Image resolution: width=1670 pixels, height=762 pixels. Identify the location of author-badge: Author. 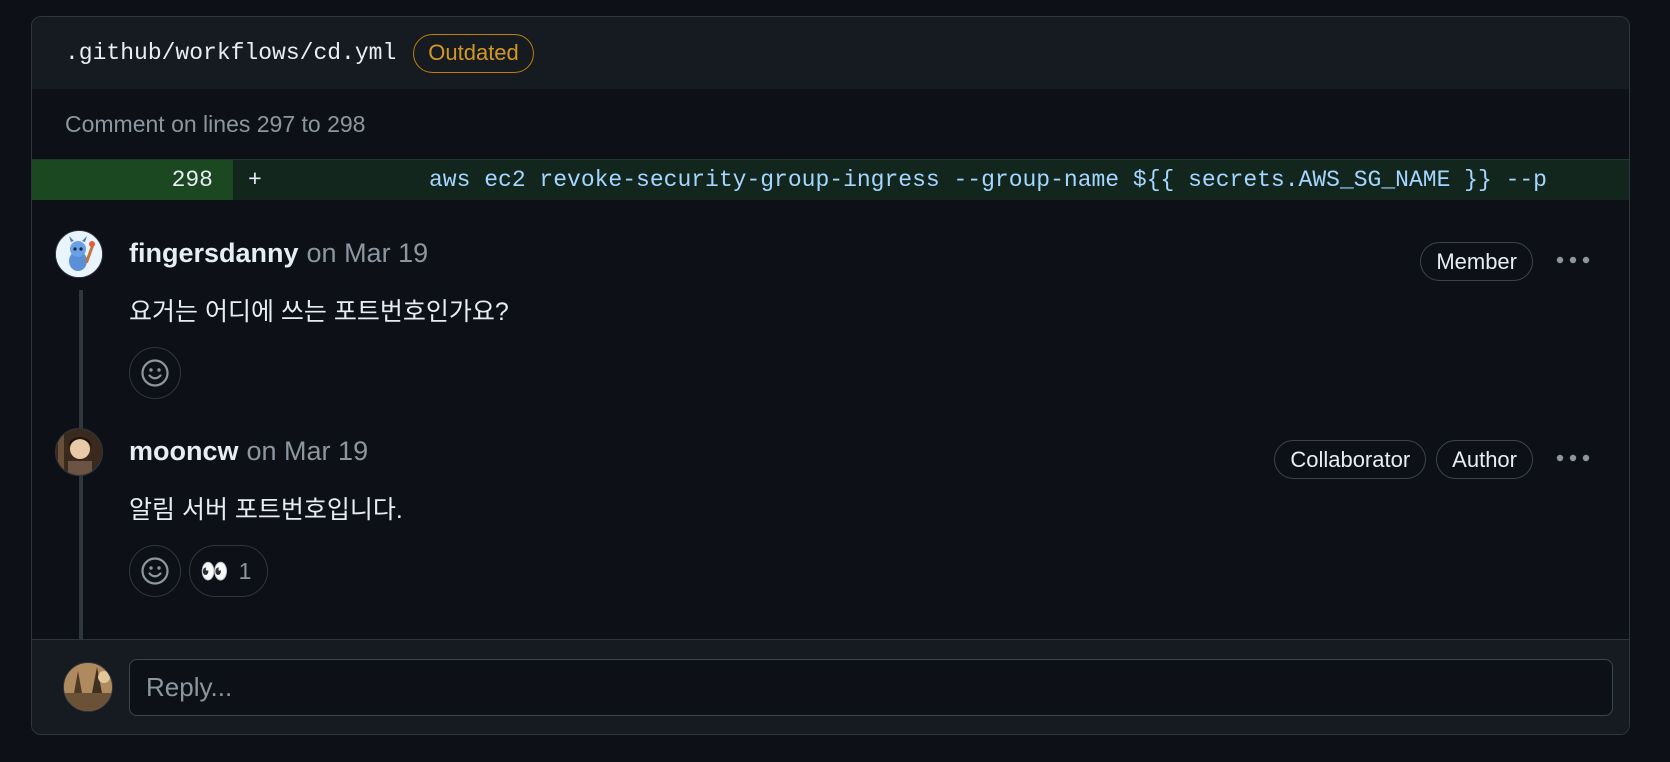
(1484, 459).